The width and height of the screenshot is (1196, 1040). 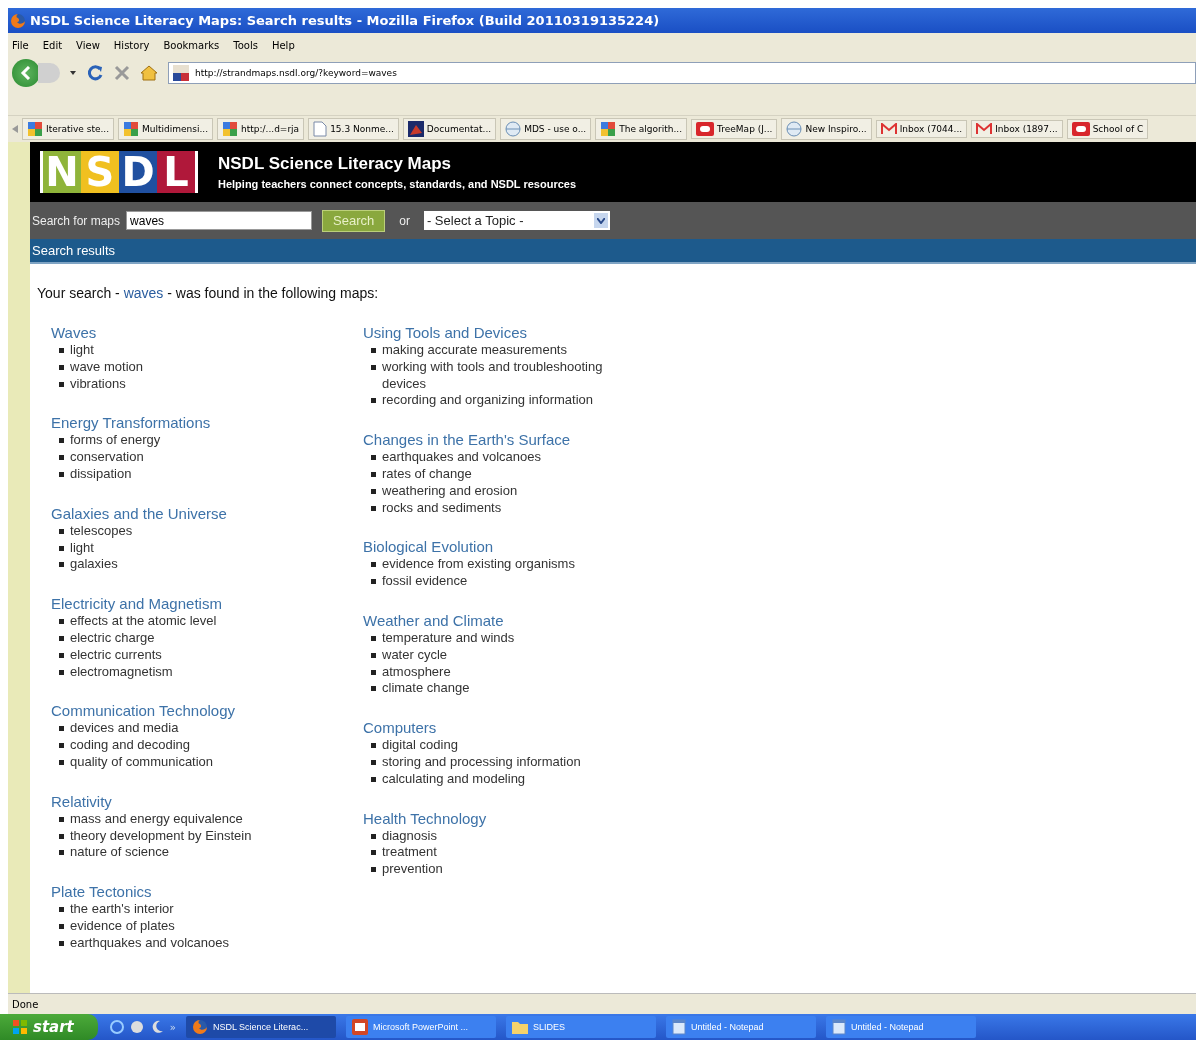 What do you see at coordinates (143, 621) in the screenshot?
I see `topic-item: effects at the atomic level` at bounding box center [143, 621].